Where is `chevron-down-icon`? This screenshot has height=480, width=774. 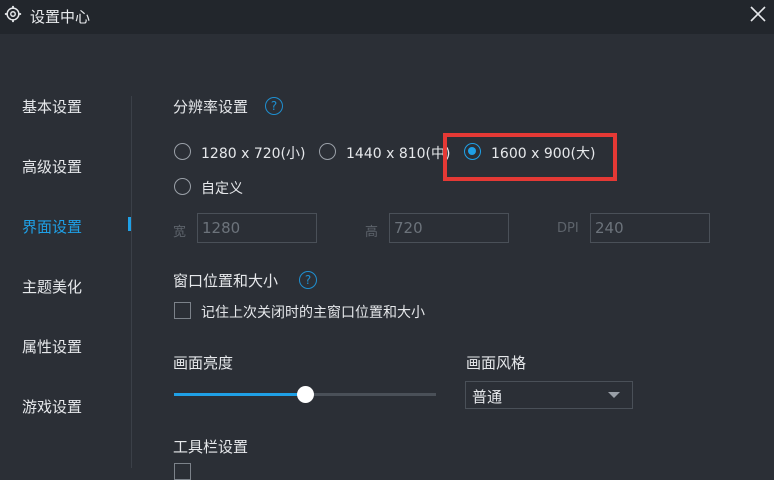
chevron-down-icon is located at coordinates (614, 395).